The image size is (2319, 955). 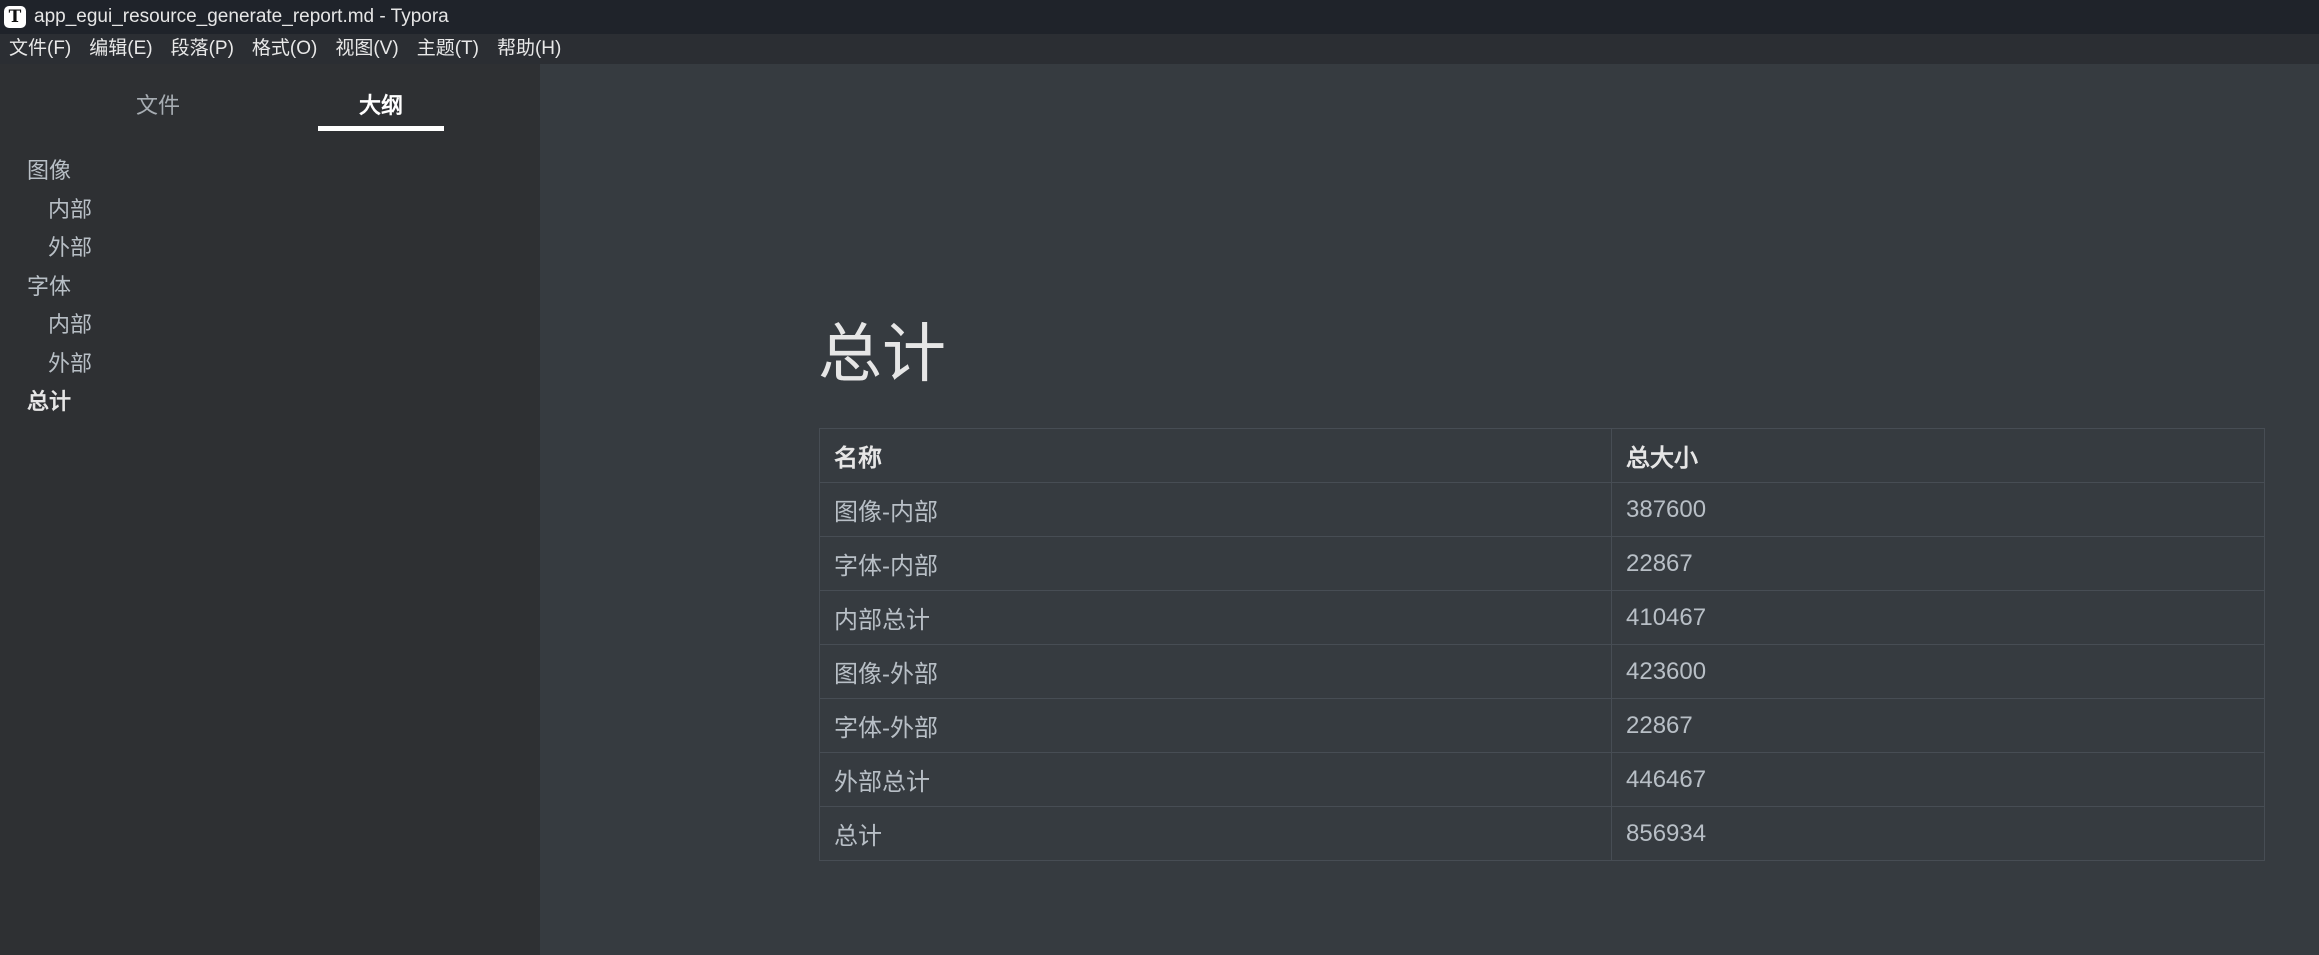 I want to click on table-row: 字体-外部 22867, so click(x=1542, y=725).